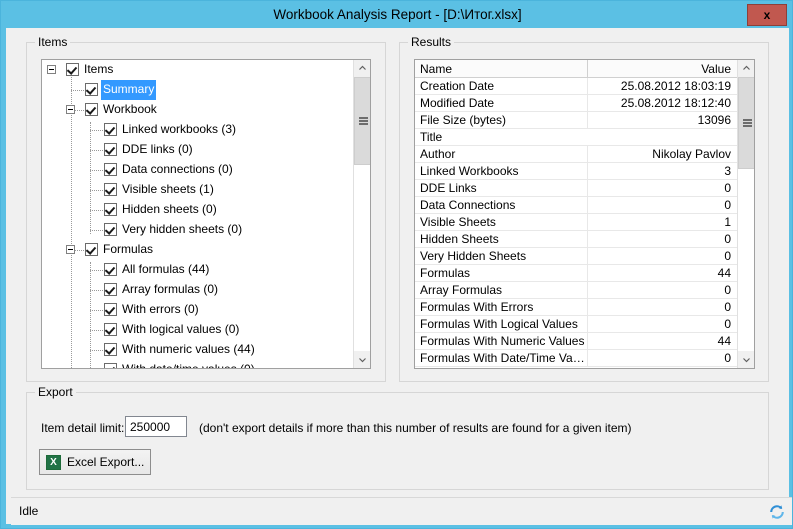 This screenshot has width=793, height=529. I want to click on table-row: Formulas With Date/Time Values 0, so click(576, 358).